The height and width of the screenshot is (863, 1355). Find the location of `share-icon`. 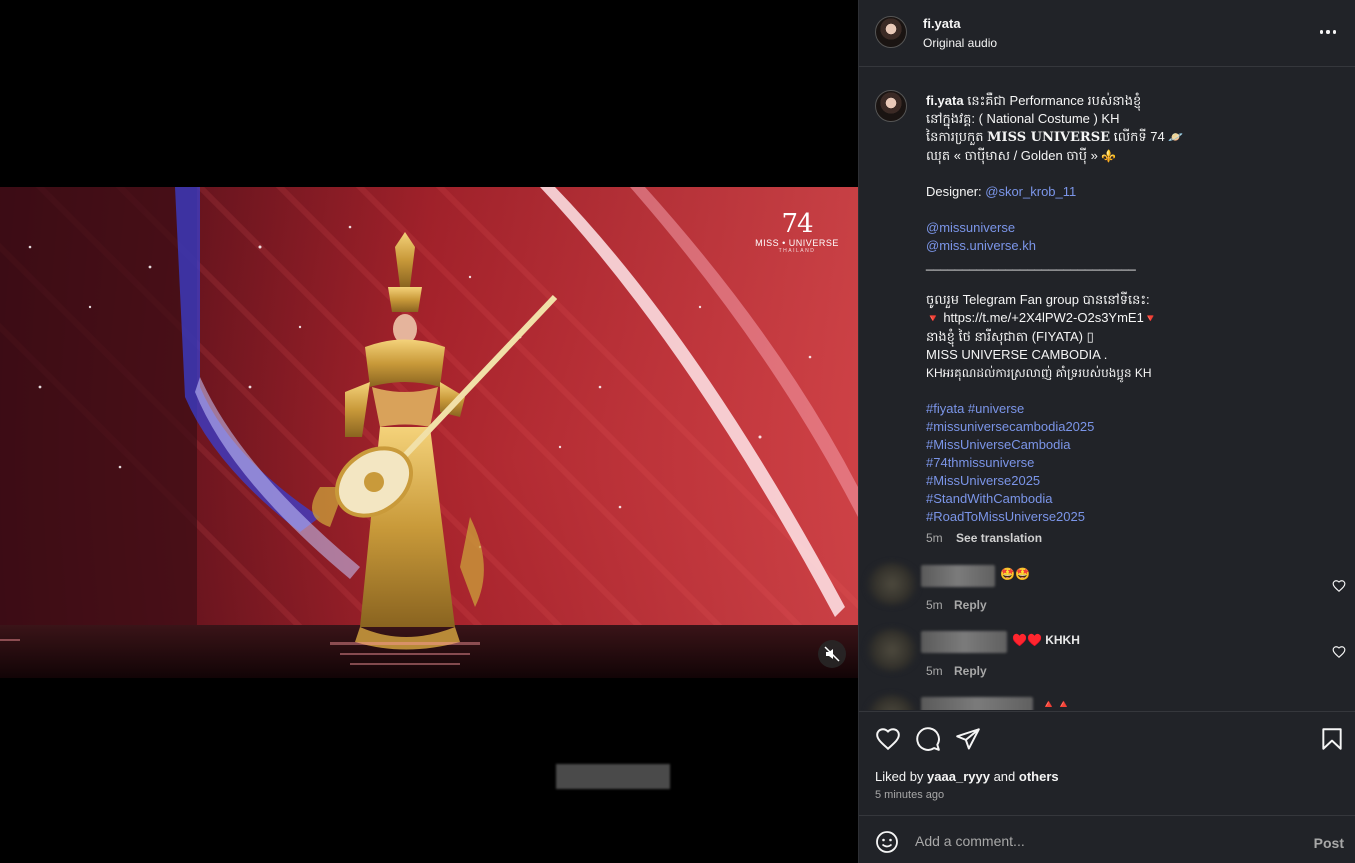

share-icon is located at coordinates (968, 739).